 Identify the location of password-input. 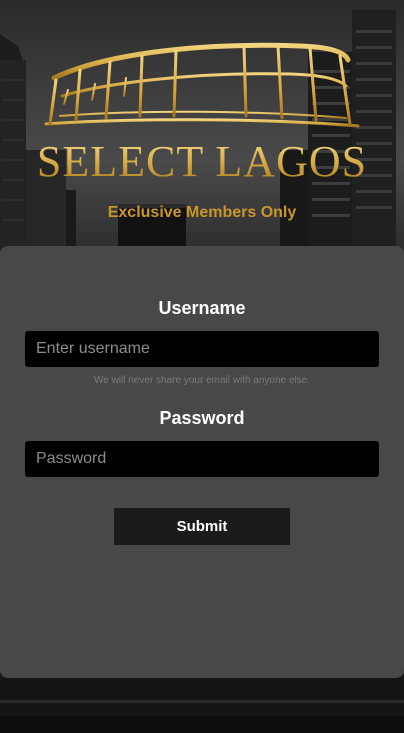
(202, 459).